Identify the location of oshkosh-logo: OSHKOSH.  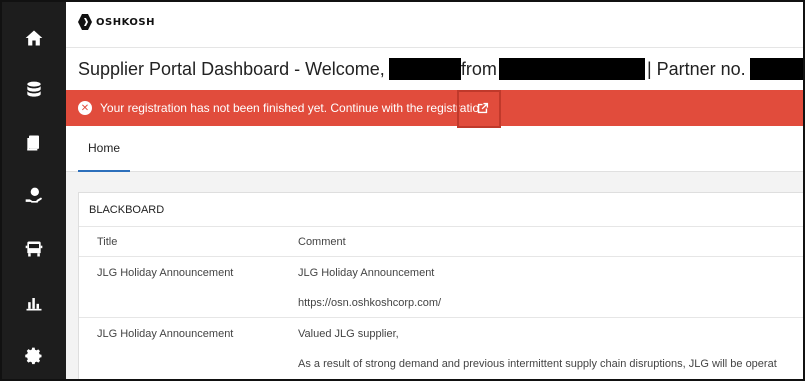
(116, 22).